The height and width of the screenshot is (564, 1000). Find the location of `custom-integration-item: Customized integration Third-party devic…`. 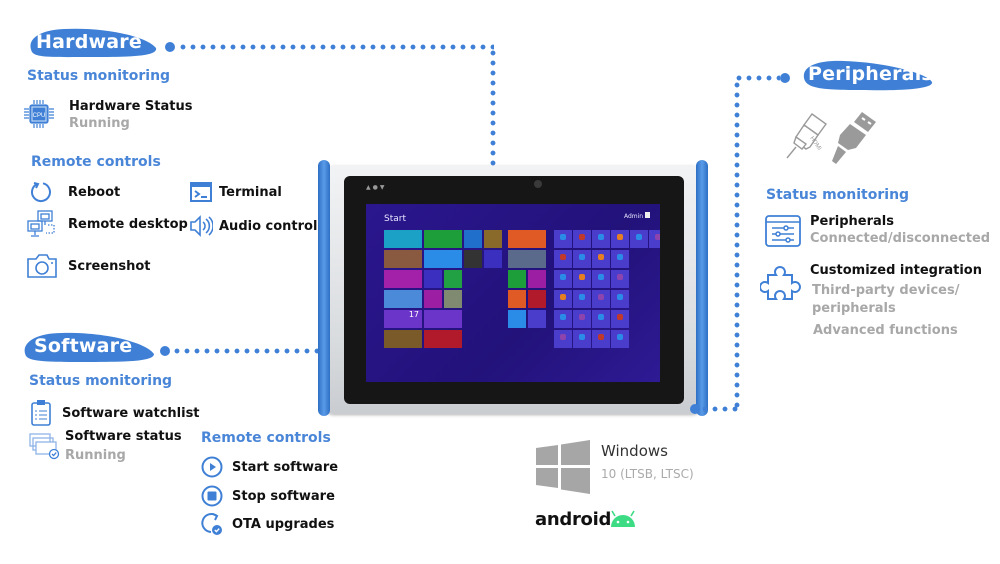

custom-integration-item: Customized integration Third-party devic… is located at coordinates (871, 301).